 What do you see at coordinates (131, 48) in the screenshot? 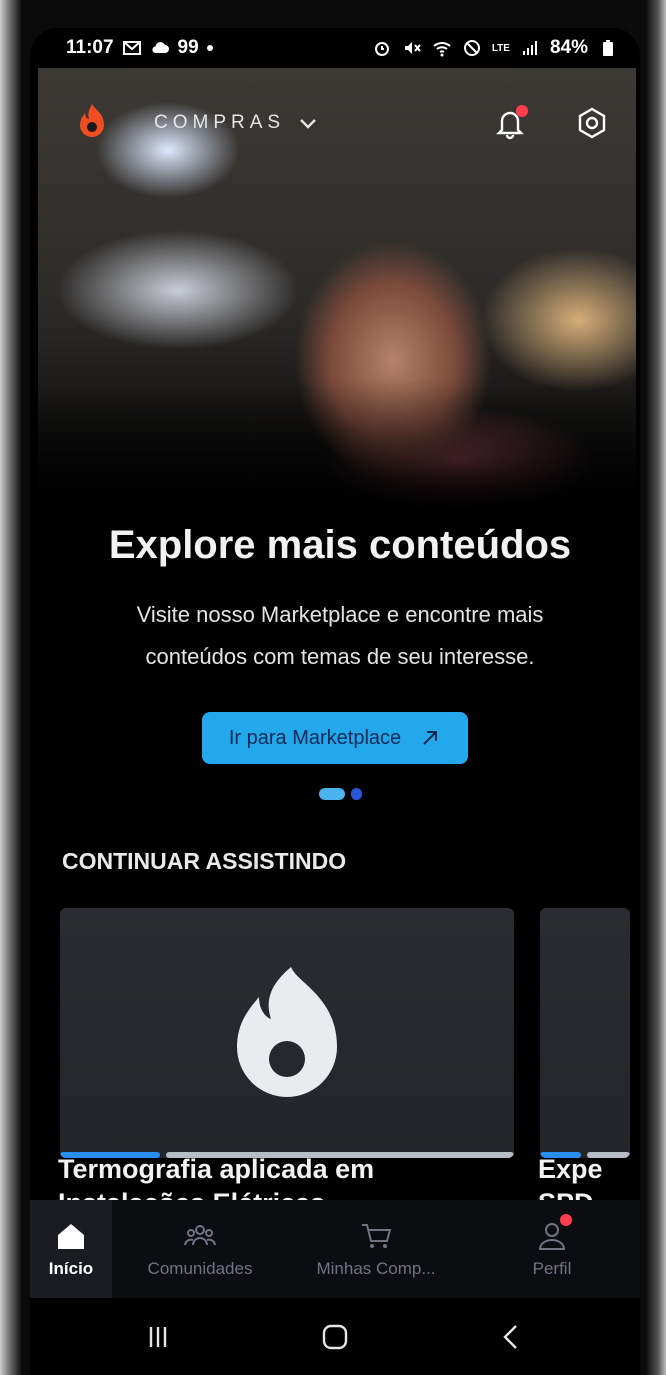
I see `mail-icon` at bounding box center [131, 48].